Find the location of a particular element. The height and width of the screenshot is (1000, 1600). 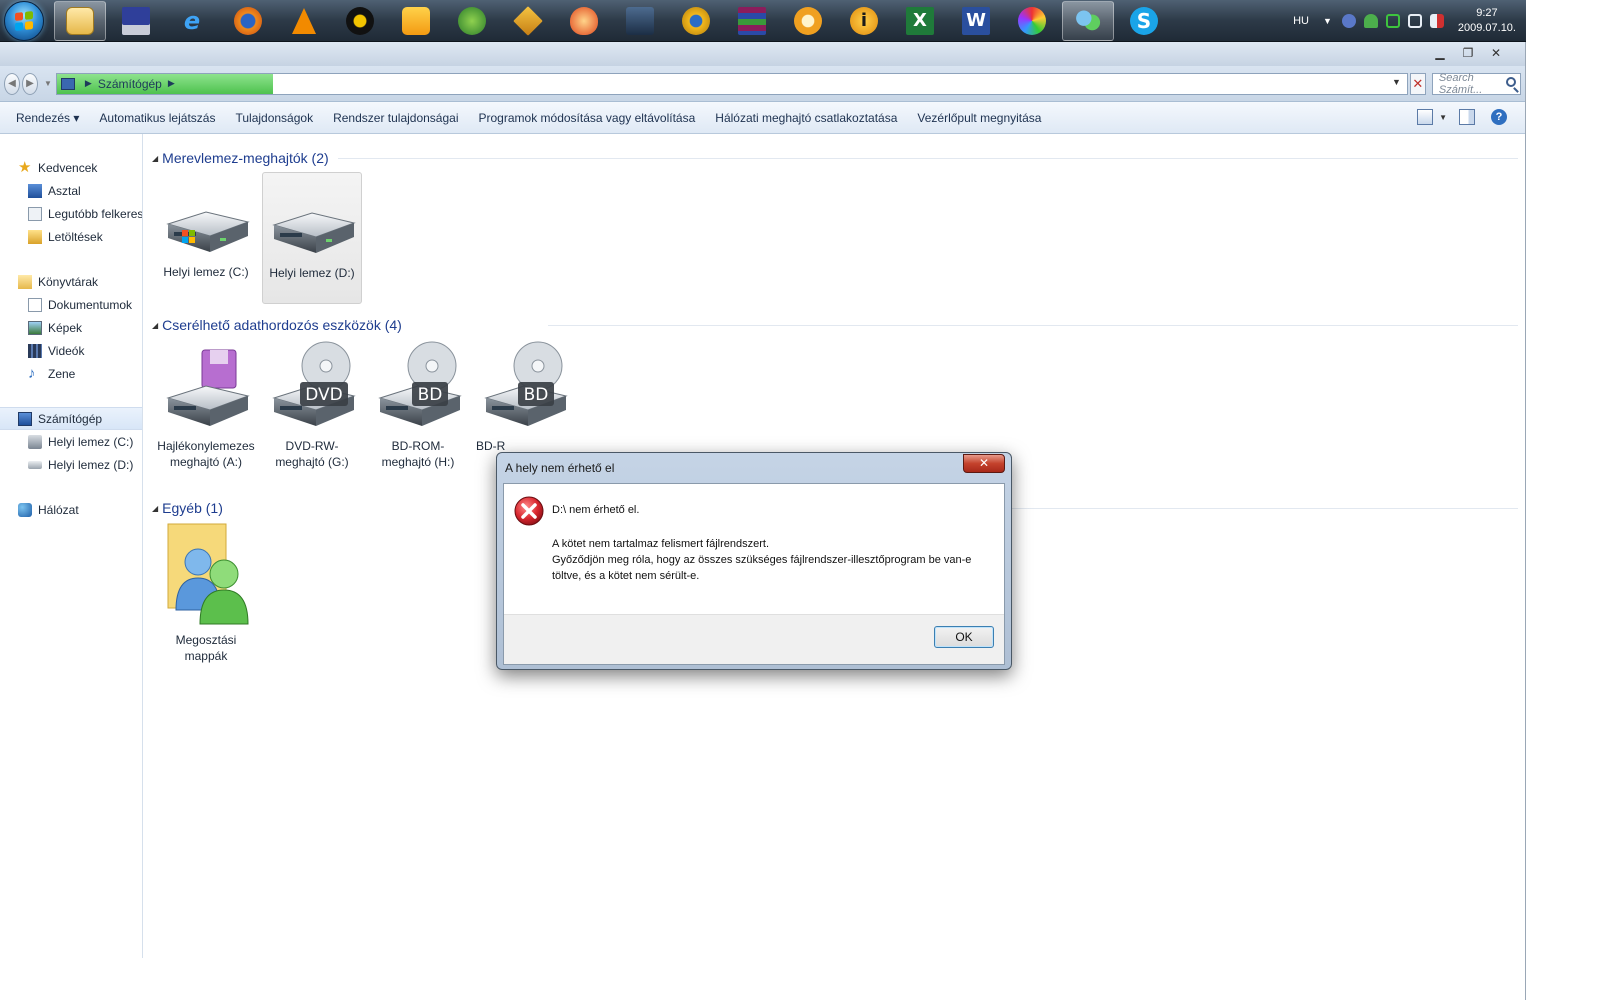

floppy-drive-icon is located at coordinates (208, 387).